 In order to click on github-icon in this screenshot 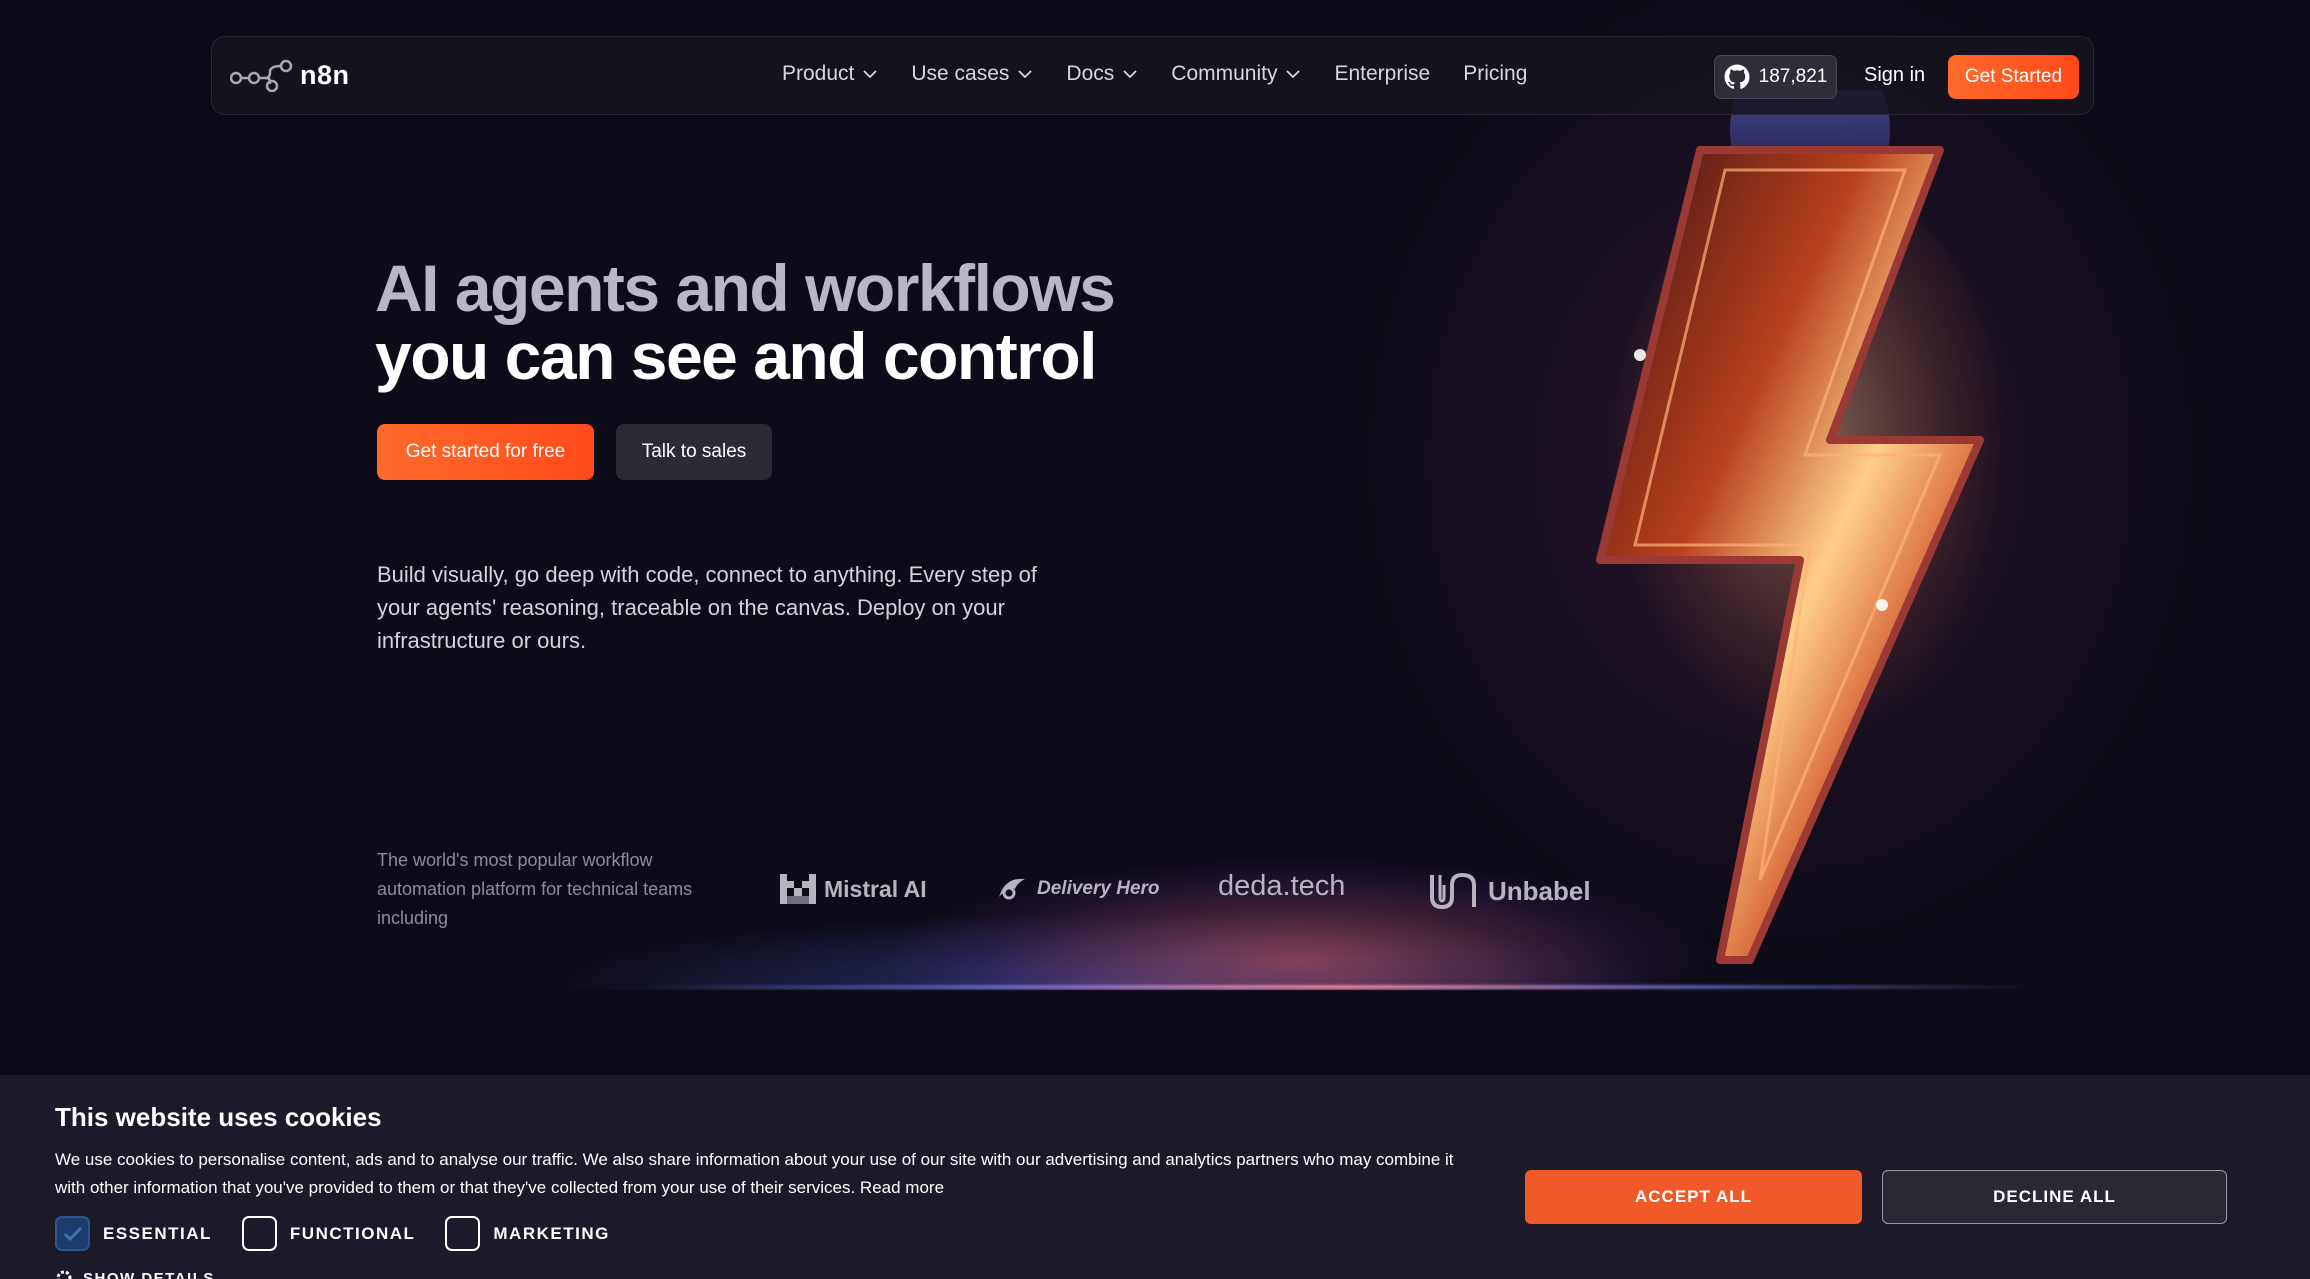, I will do `click(1737, 76)`.